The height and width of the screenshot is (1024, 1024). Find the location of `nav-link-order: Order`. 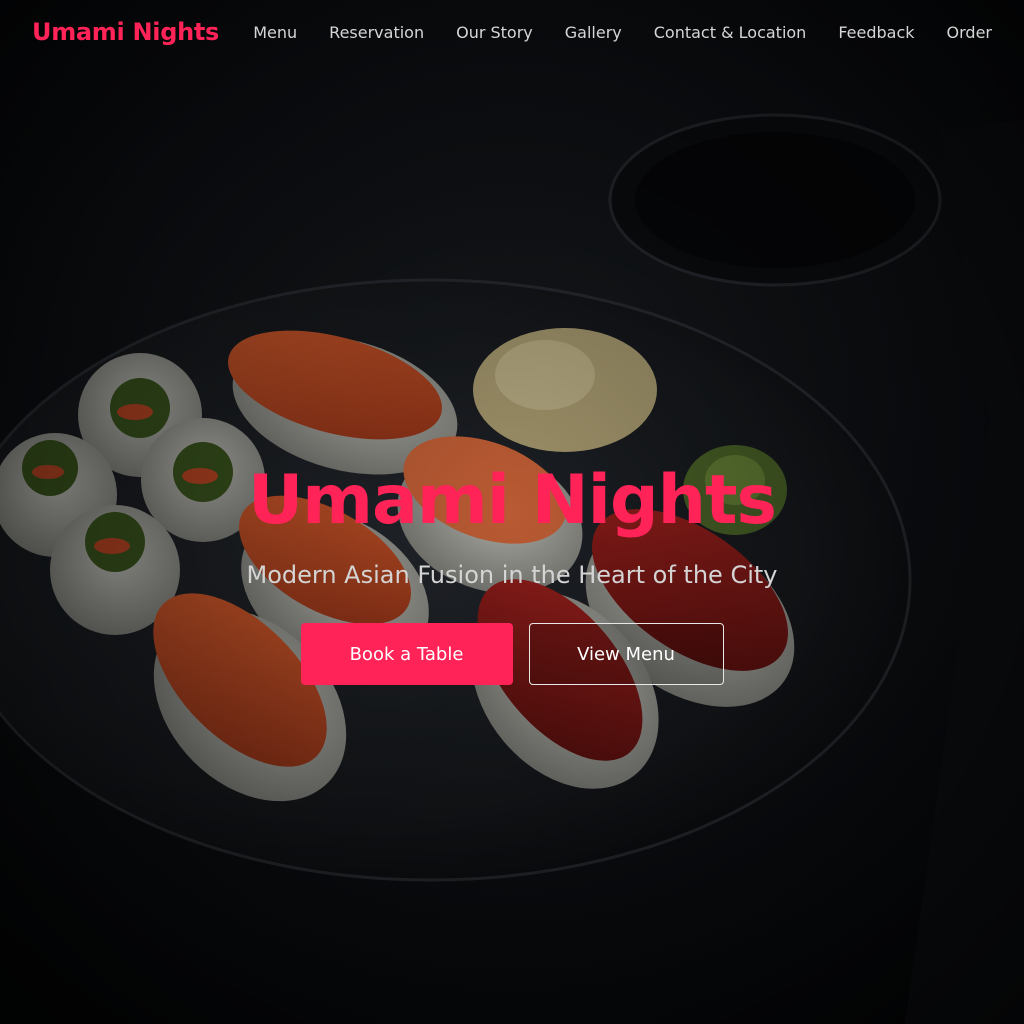

nav-link-order: Order is located at coordinates (969, 32).